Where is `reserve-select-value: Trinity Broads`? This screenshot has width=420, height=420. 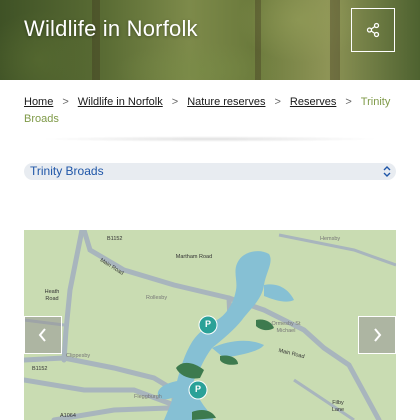
reserve-select-value: Trinity Broads is located at coordinates (67, 171).